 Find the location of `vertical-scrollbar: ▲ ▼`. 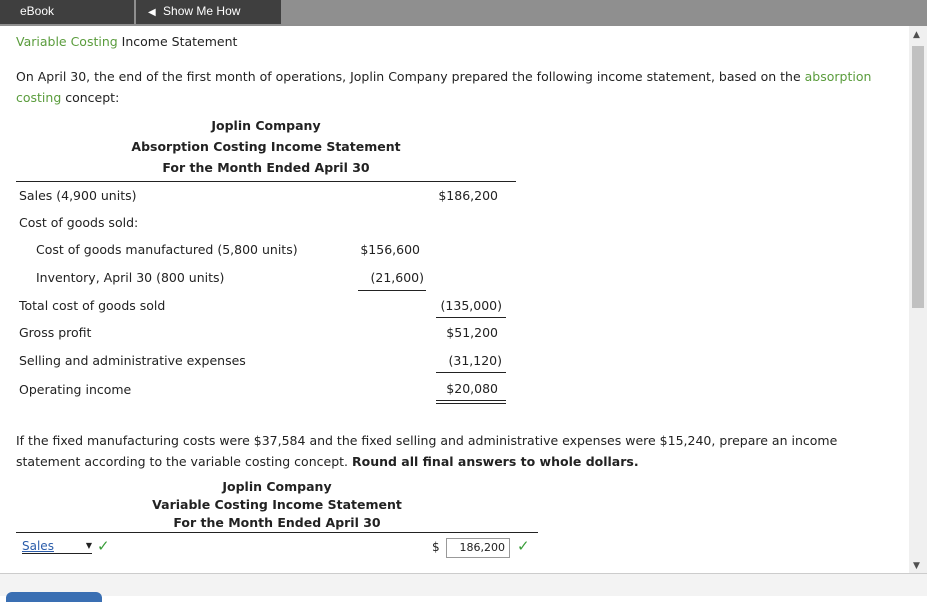

vertical-scrollbar: ▲ ▼ is located at coordinates (918, 299).